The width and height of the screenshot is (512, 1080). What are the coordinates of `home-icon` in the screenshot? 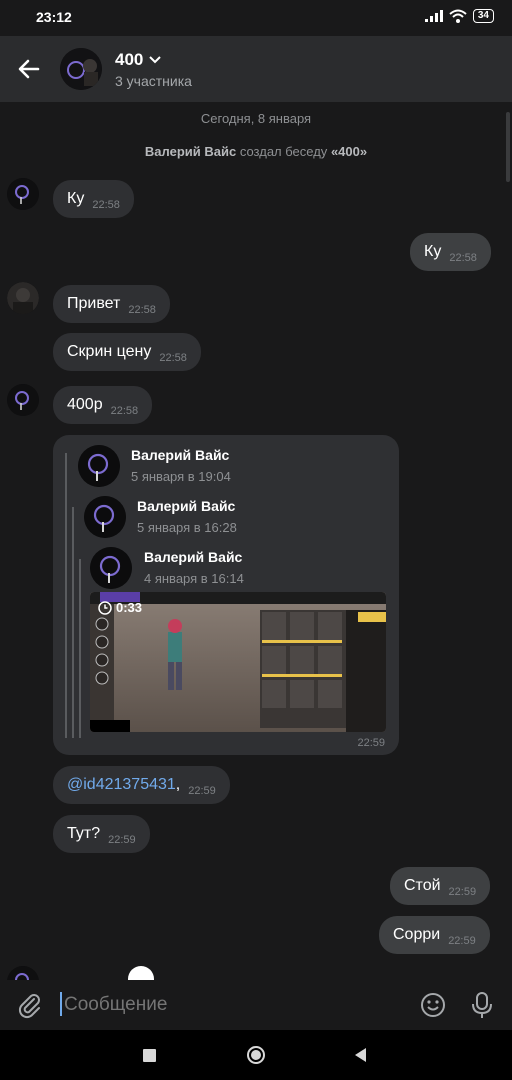 It's located at (256, 1055).